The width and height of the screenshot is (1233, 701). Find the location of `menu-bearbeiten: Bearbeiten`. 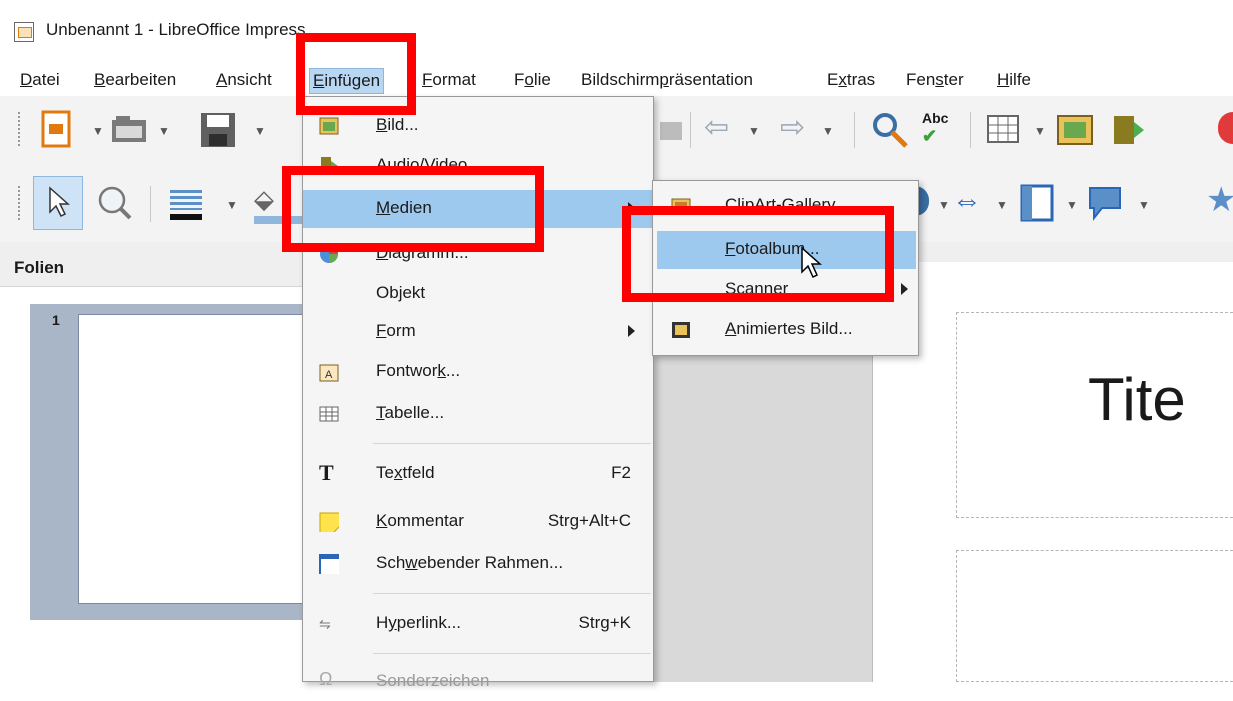

menu-bearbeiten: Bearbeiten is located at coordinates (135, 80).